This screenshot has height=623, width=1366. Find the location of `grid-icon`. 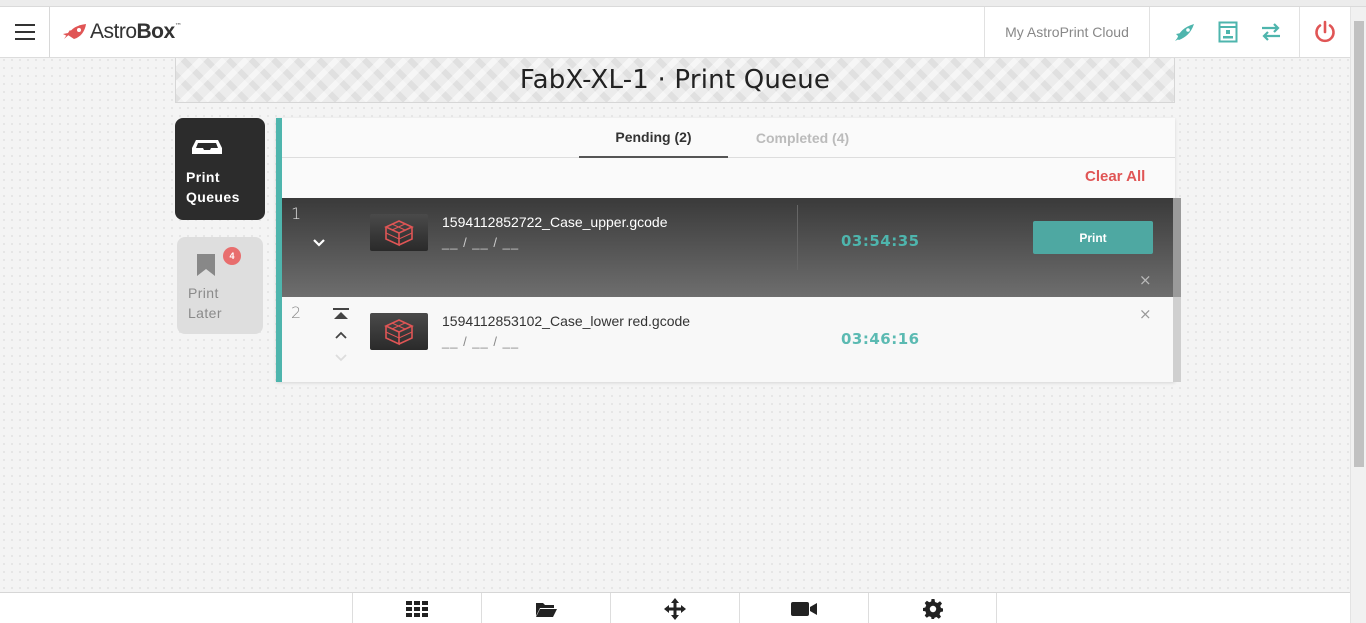

grid-icon is located at coordinates (417, 608).